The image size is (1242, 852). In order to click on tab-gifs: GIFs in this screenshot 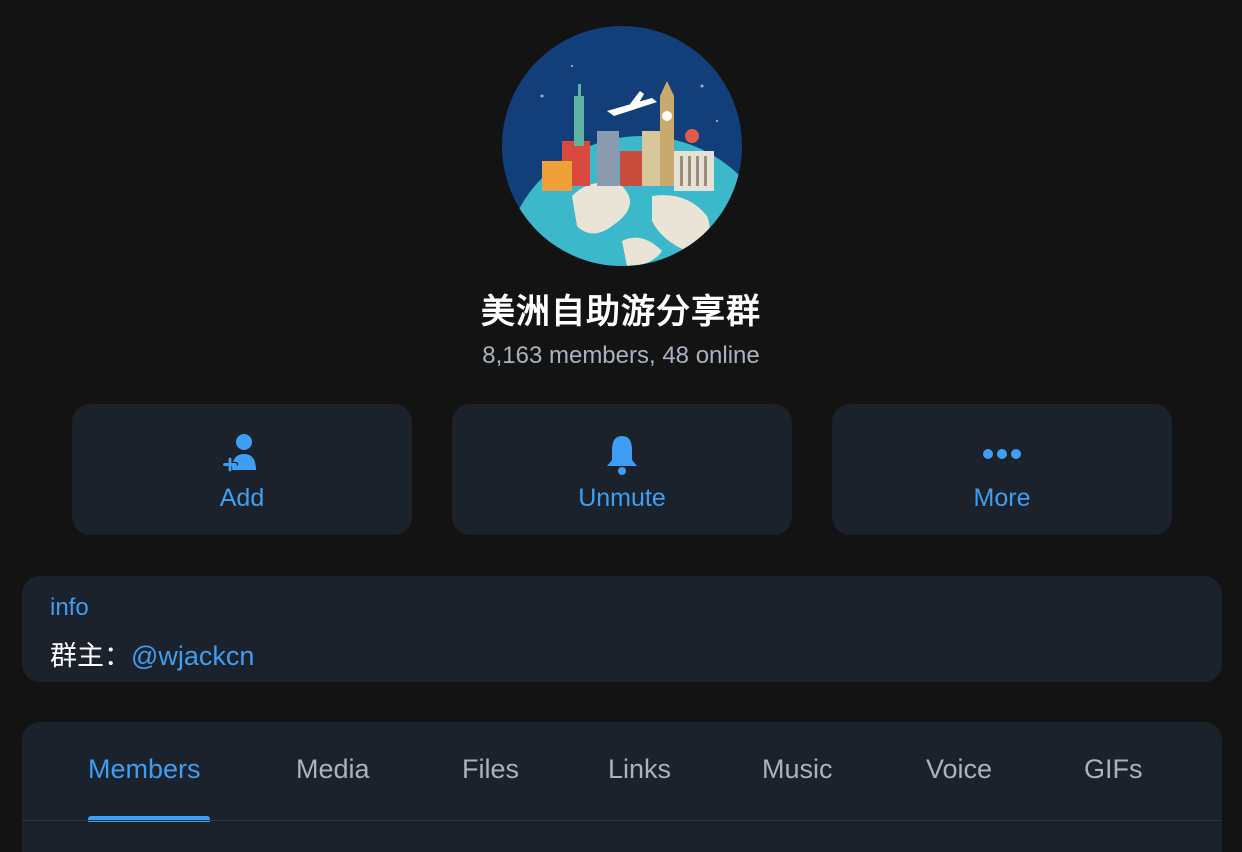, I will do `click(1113, 769)`.